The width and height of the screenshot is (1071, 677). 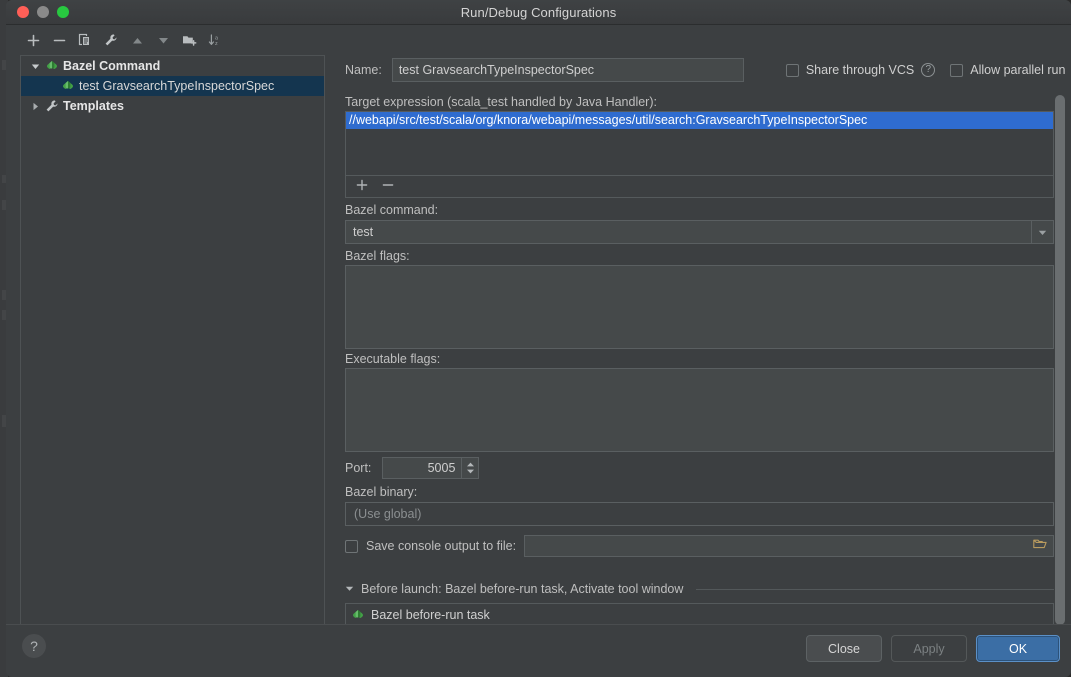 What do you see at coordinates (33, 40) in the screenshot?
I see `add-configuration-button` at bounding box center [33, 40].